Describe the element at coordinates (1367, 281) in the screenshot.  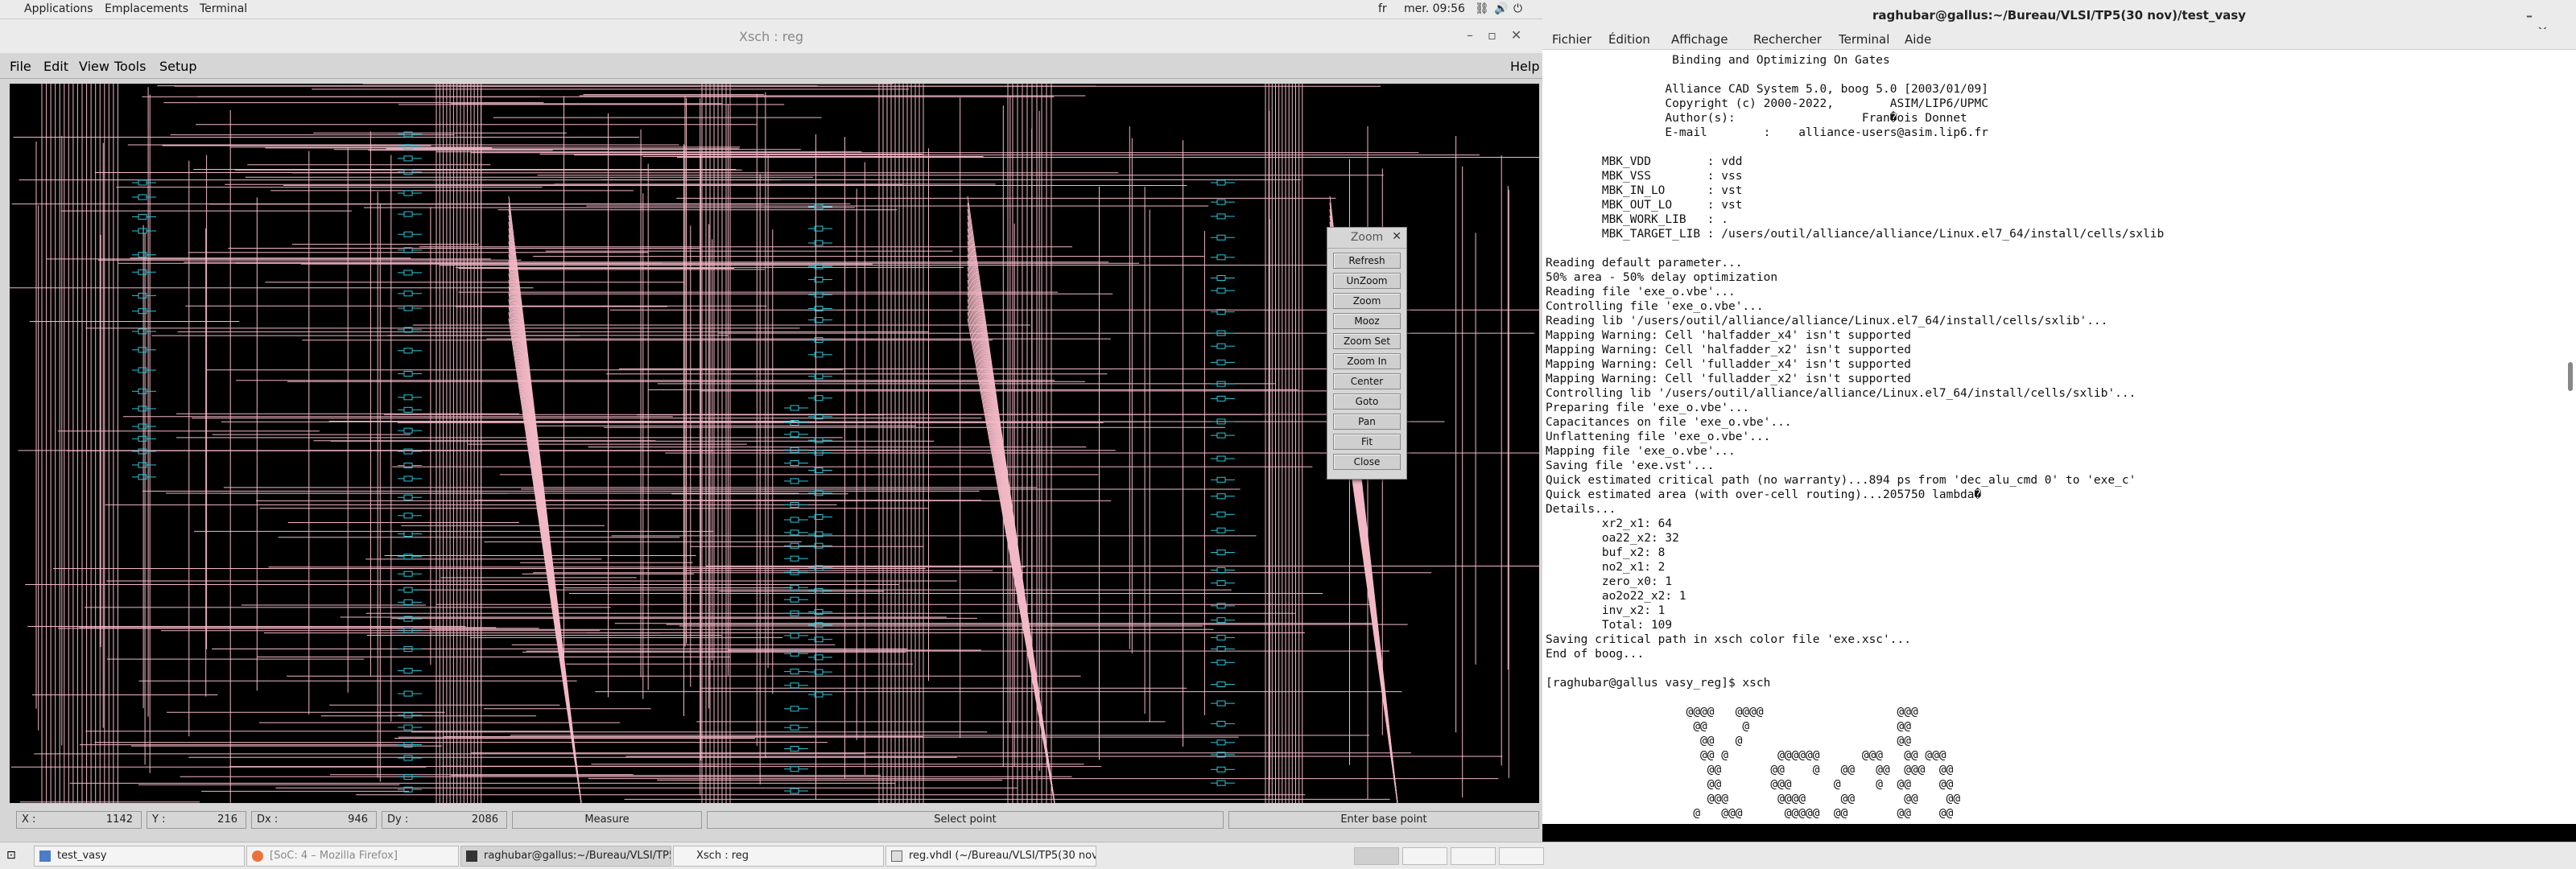
I see `zoom-unzoom-button: UnZoom` at that location.